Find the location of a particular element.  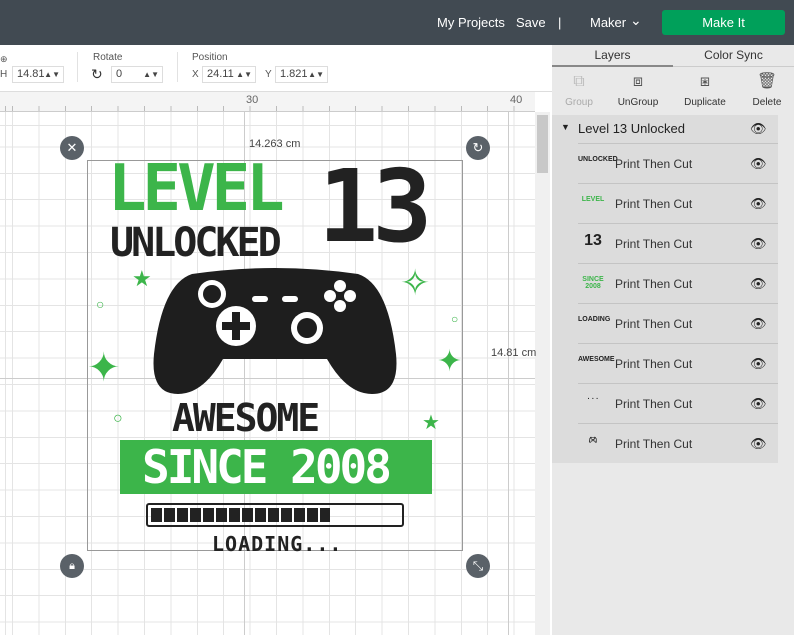

machine-select: Maker is located at coordinates (608, 22).